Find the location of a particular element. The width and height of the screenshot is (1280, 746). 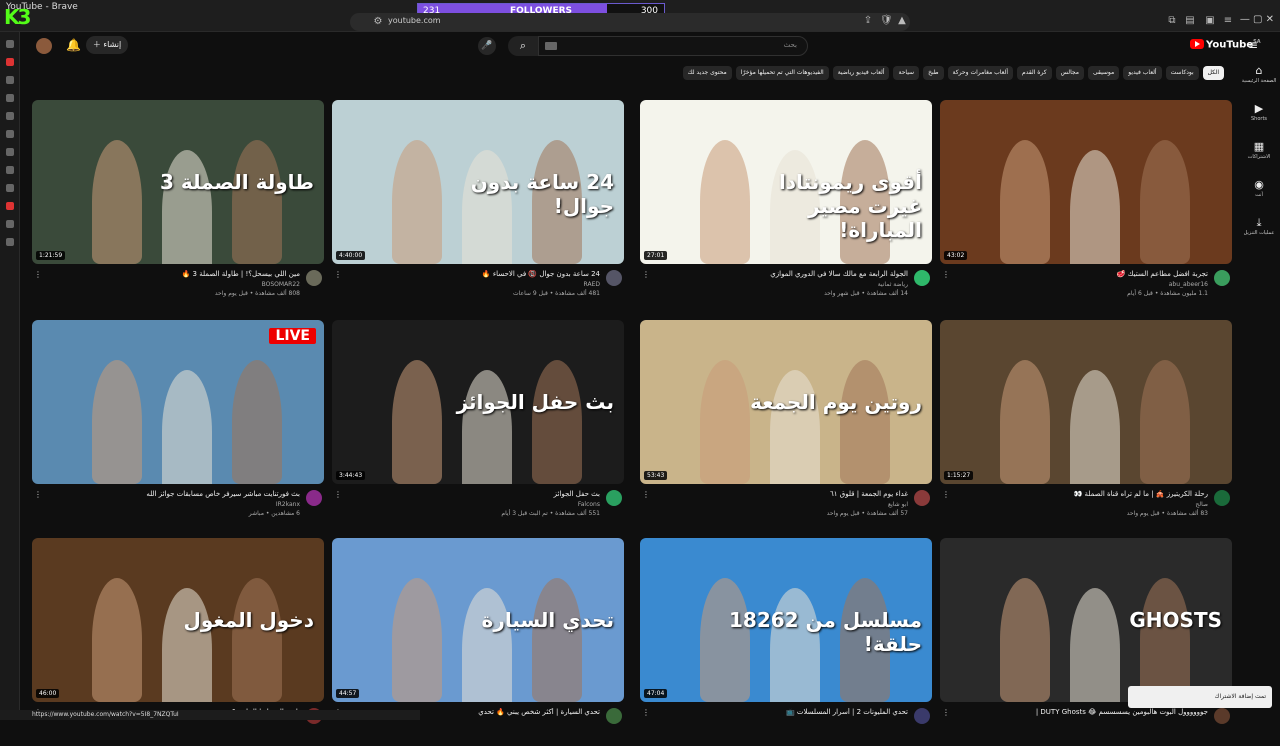

chip-2: ألعاب فيديو is located at coordinates (1142, 73).